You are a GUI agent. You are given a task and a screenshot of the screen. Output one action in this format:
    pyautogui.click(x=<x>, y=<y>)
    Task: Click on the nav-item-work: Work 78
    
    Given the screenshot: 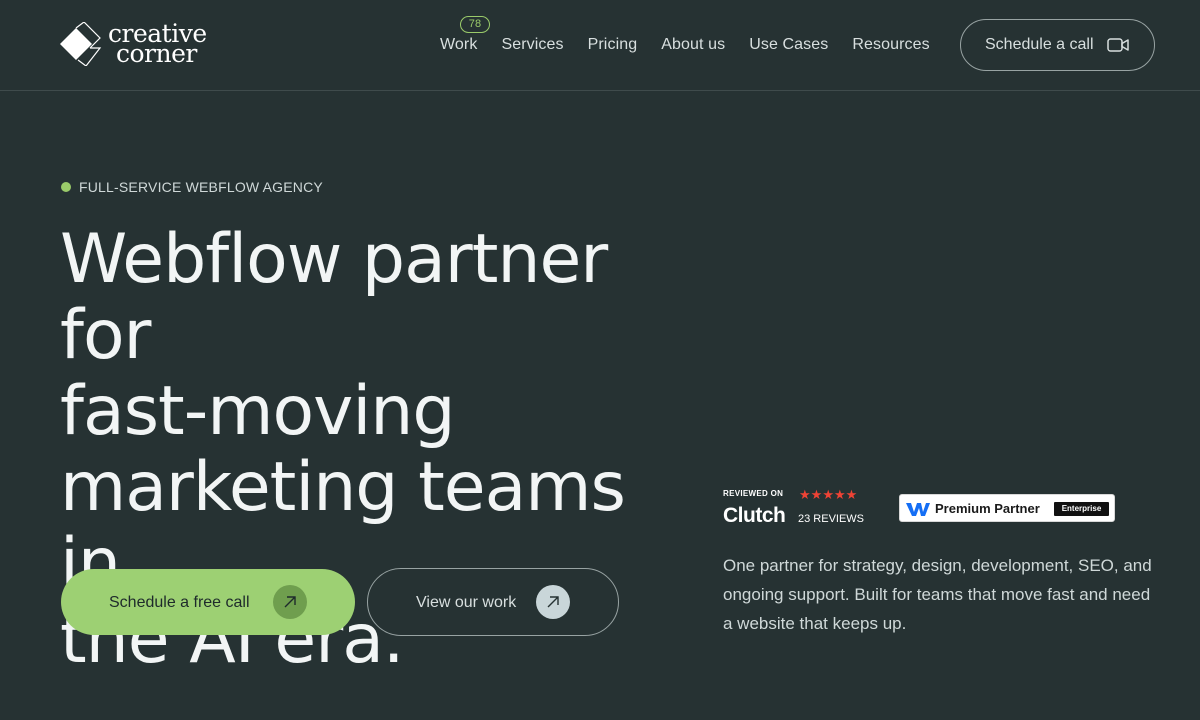 What is the action you would take?
    pyautogui.click(x=465, y=35)
    